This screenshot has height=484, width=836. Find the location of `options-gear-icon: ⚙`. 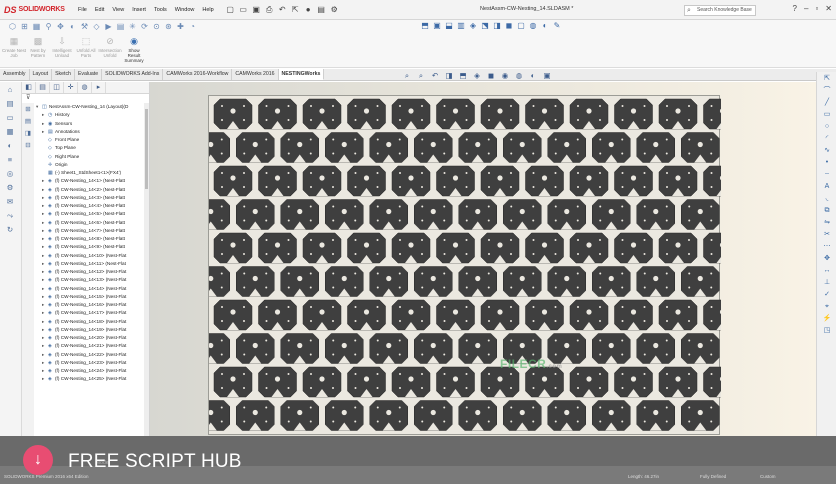

options-gear-icon: ⚙ is located at coordinates (334, 9).